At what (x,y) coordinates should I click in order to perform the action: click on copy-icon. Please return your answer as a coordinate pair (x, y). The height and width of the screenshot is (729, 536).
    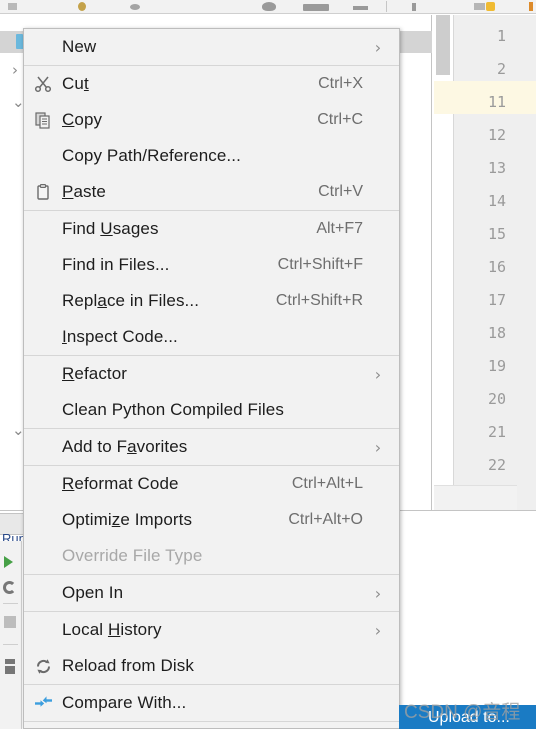
    Looking at the image, I should click on (43, 120).